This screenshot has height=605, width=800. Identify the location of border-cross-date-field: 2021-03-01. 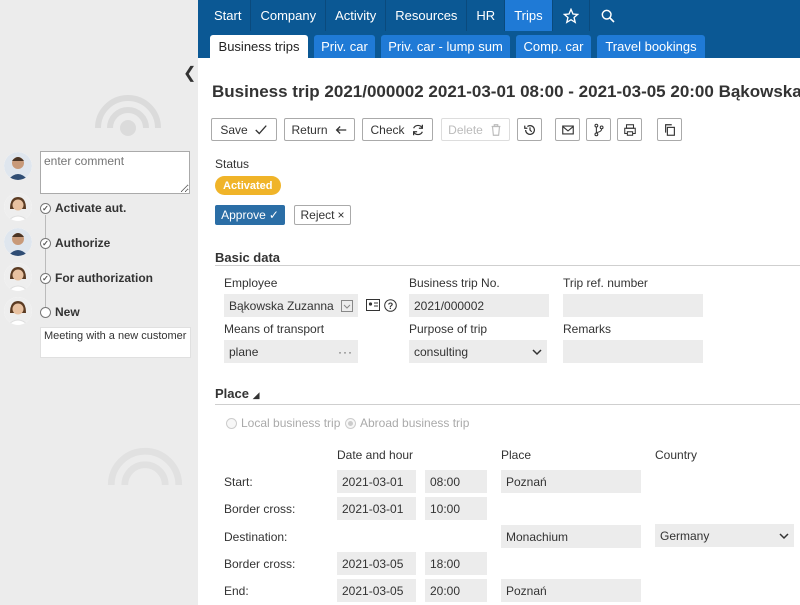
(376, 508).